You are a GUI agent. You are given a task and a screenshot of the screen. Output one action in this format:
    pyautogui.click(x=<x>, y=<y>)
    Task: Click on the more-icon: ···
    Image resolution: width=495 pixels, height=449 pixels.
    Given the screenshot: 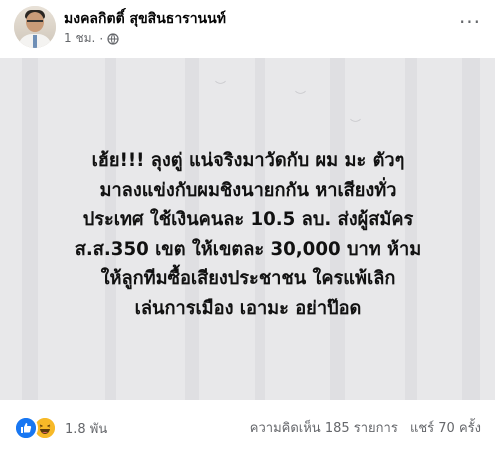 What is the action you would take?
    pyautogui.click(x=470, y=22)
    